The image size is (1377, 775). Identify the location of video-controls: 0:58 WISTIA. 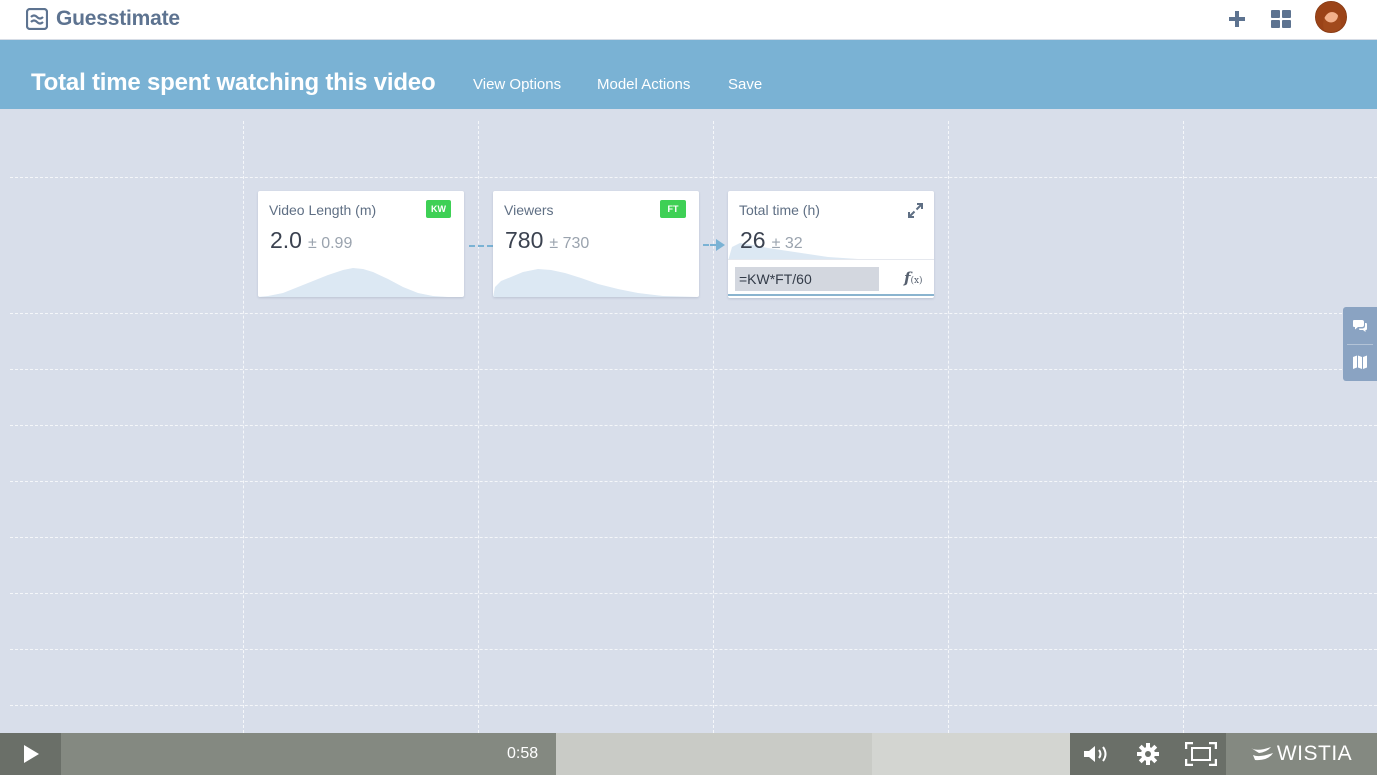
(688, 754).